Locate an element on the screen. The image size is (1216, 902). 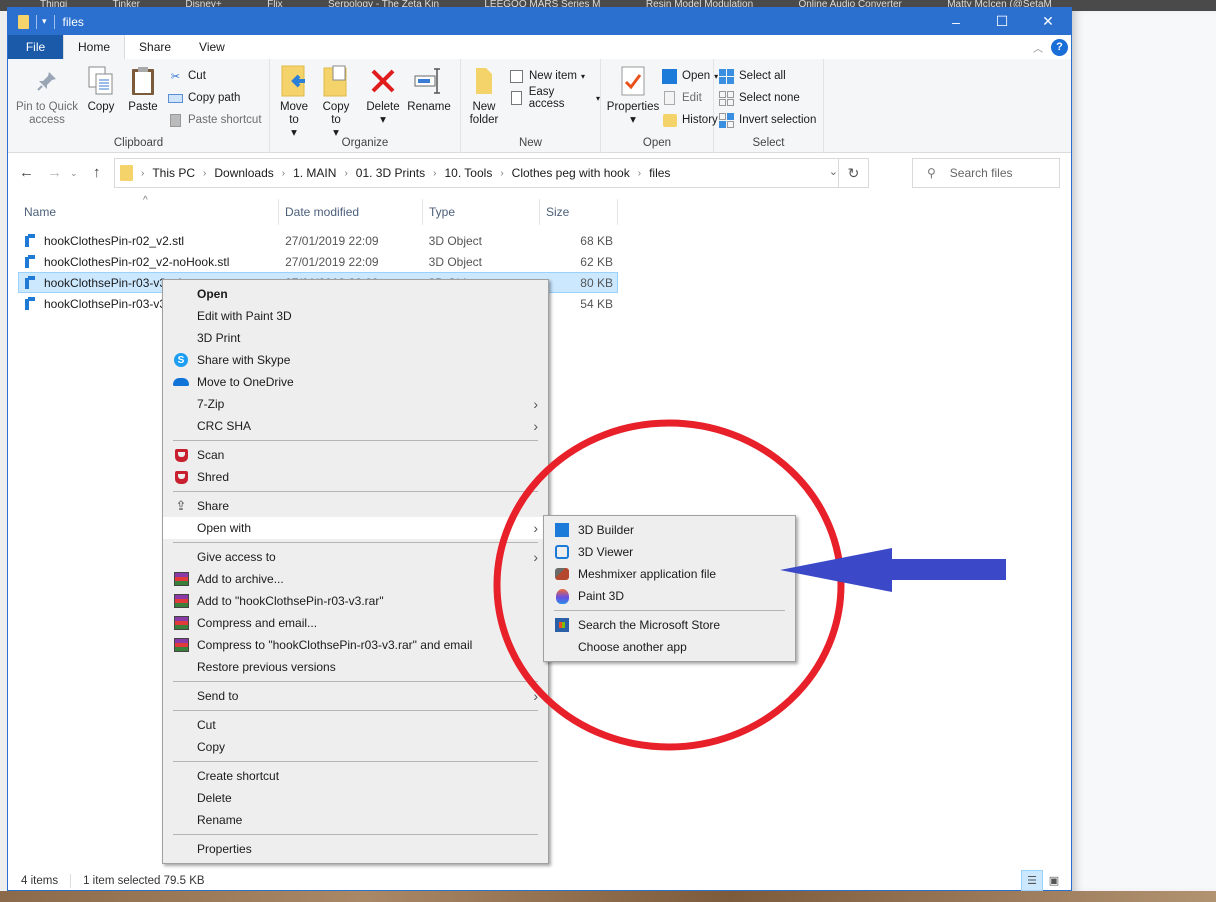
edit-button: Edit is located at coordinates (682, 98).